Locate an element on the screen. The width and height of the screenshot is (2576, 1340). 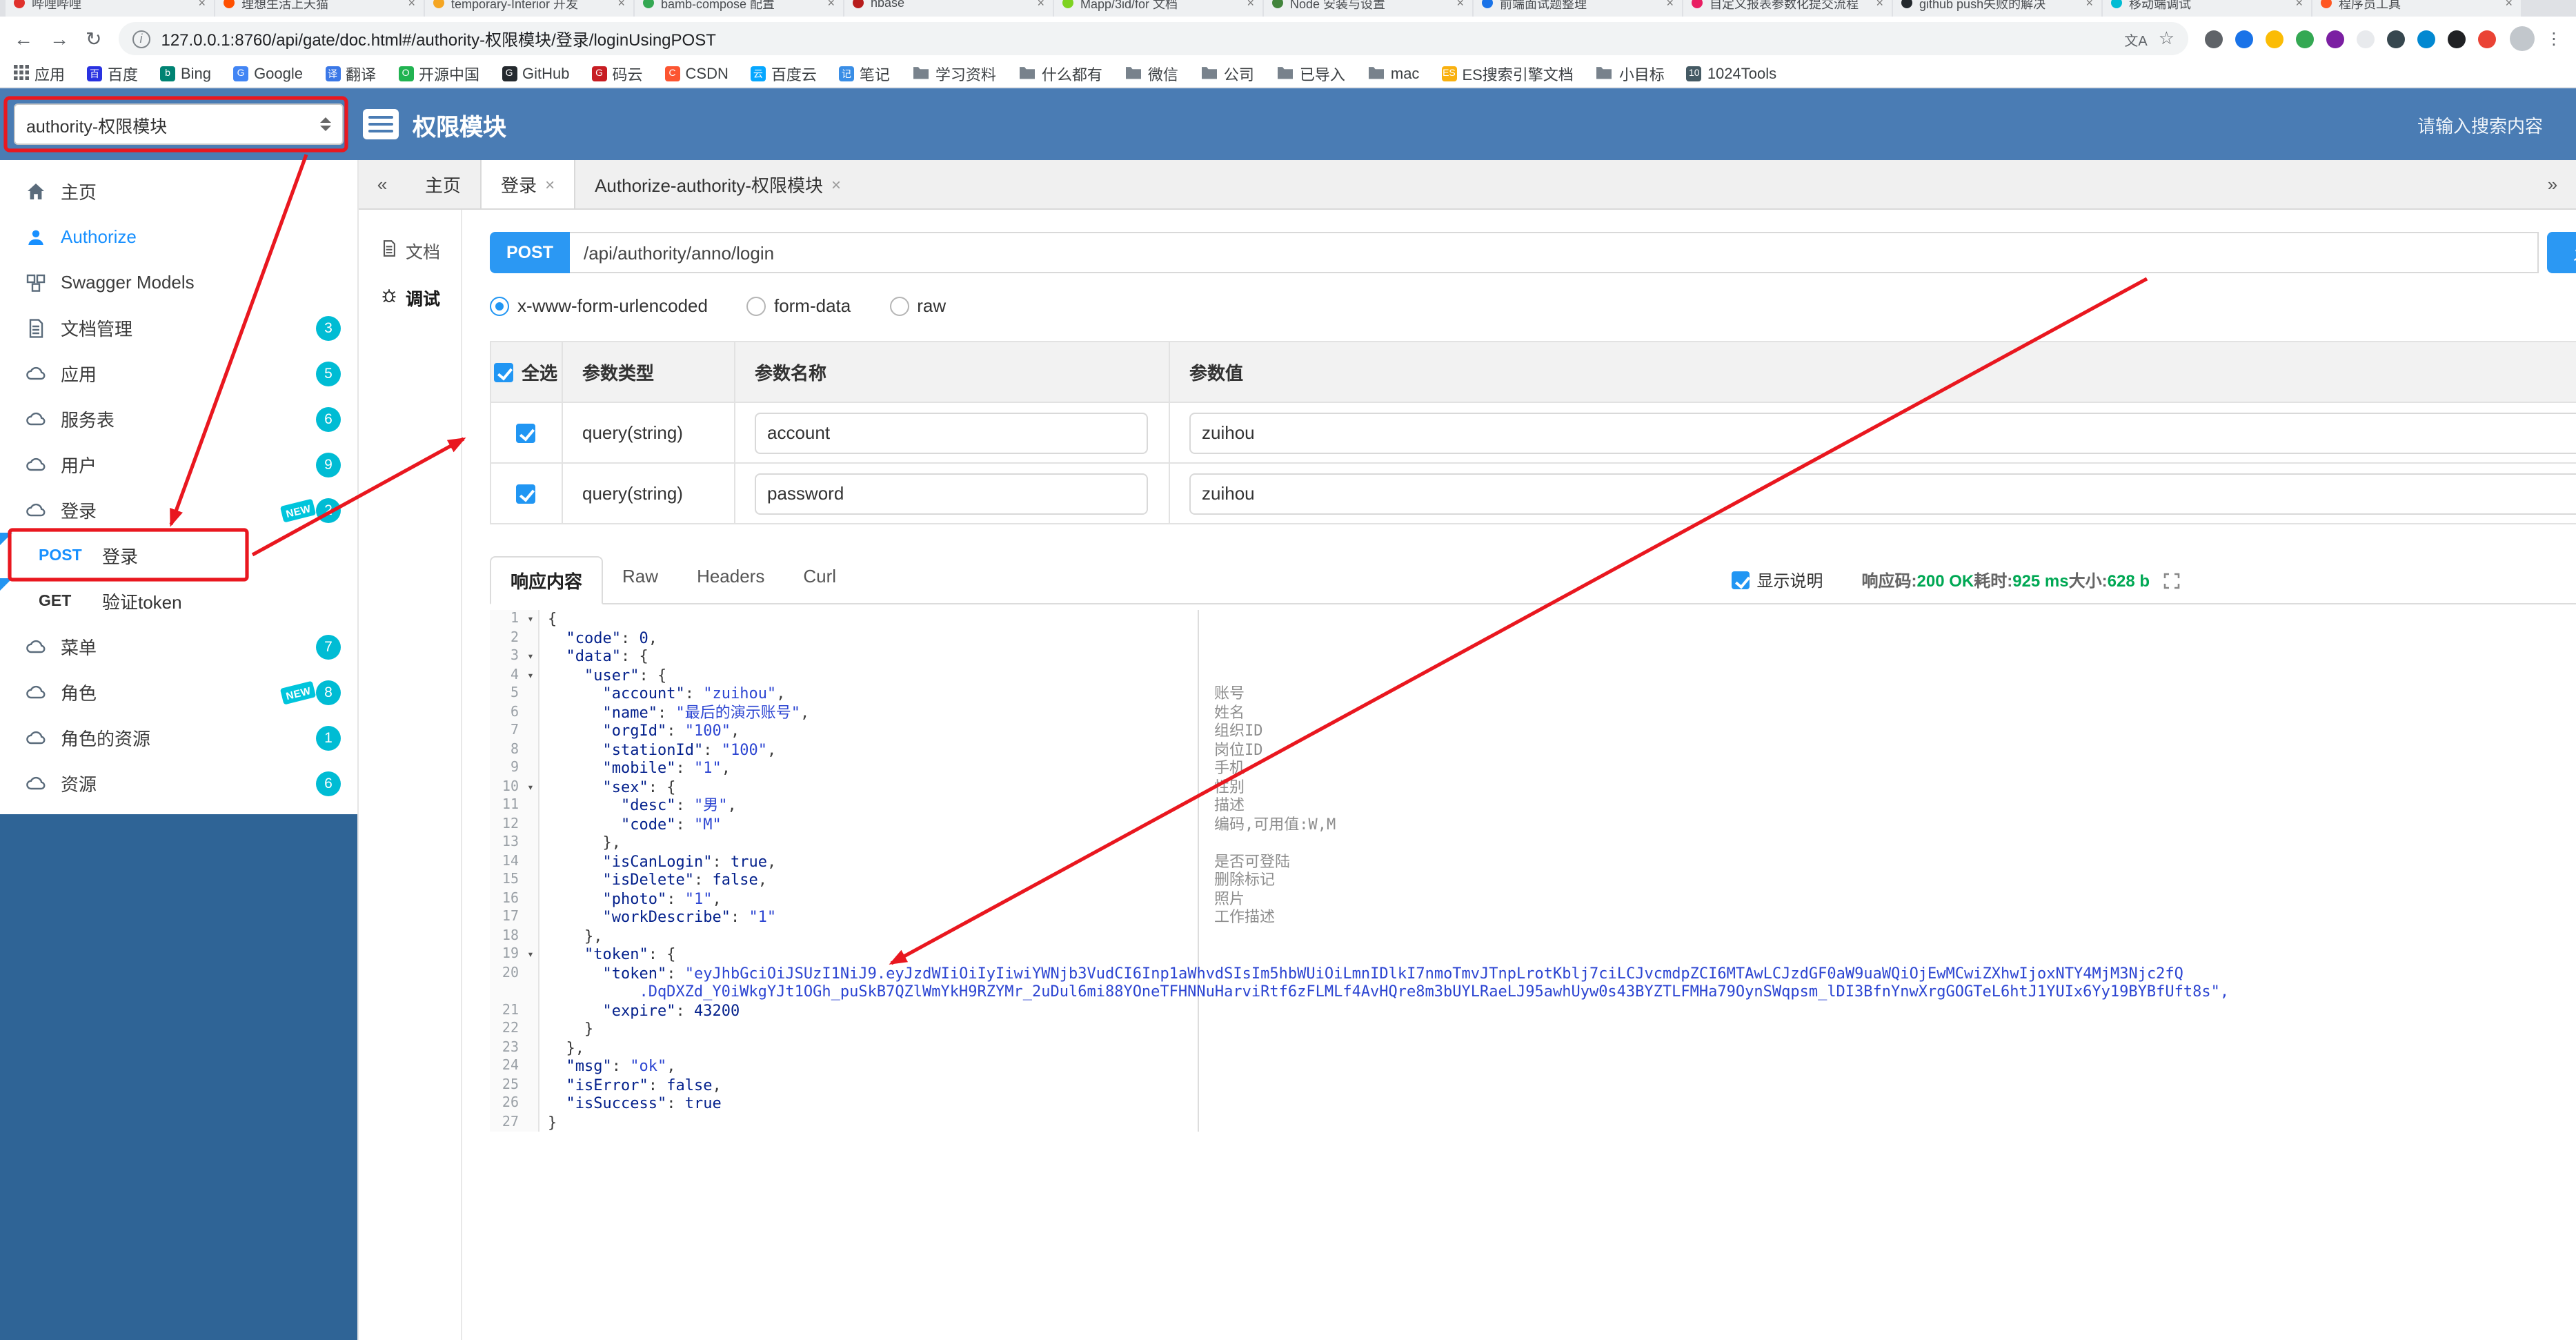
browser-tab: 哔哩哔哩 × is located at coordinates (110, 8).